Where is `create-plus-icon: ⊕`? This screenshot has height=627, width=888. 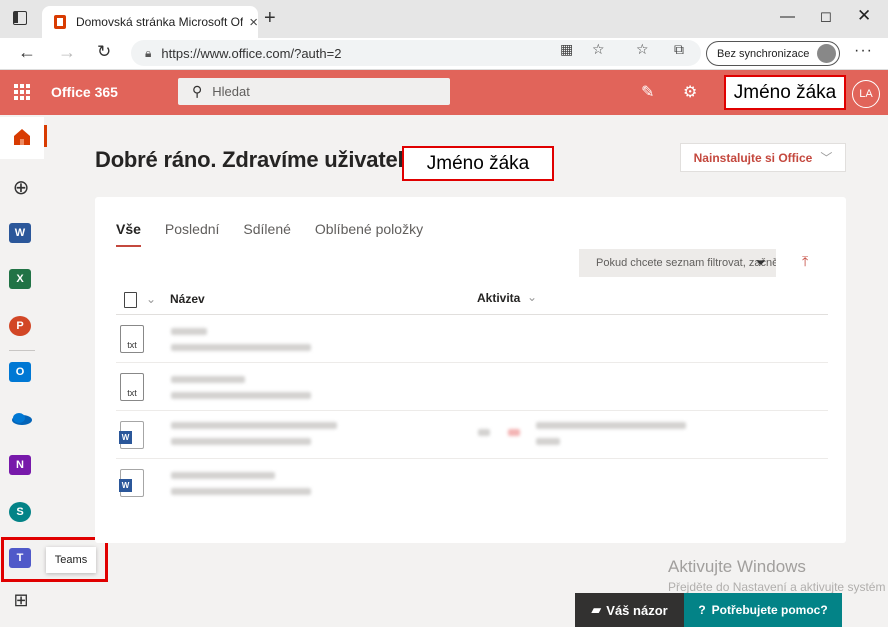
create-plus-icon: ⊕ is located at coordinates (21, 188).